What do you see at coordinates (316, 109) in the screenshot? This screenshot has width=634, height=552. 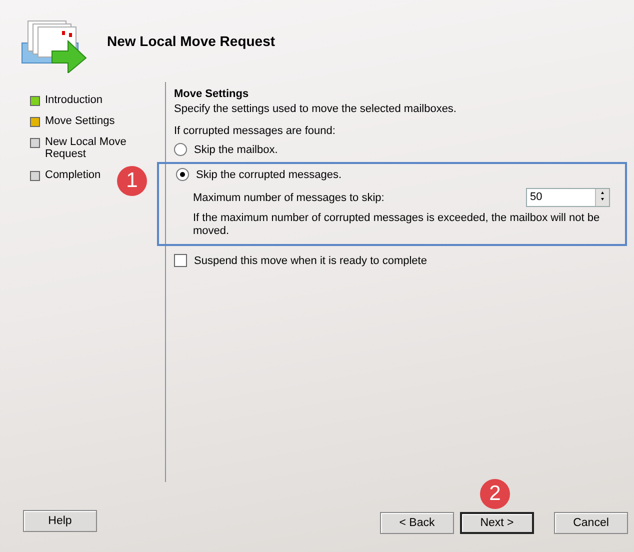 I see `section-description: Specify the settings used to move the selected mailboxes.` at bounding box center [316, 109].